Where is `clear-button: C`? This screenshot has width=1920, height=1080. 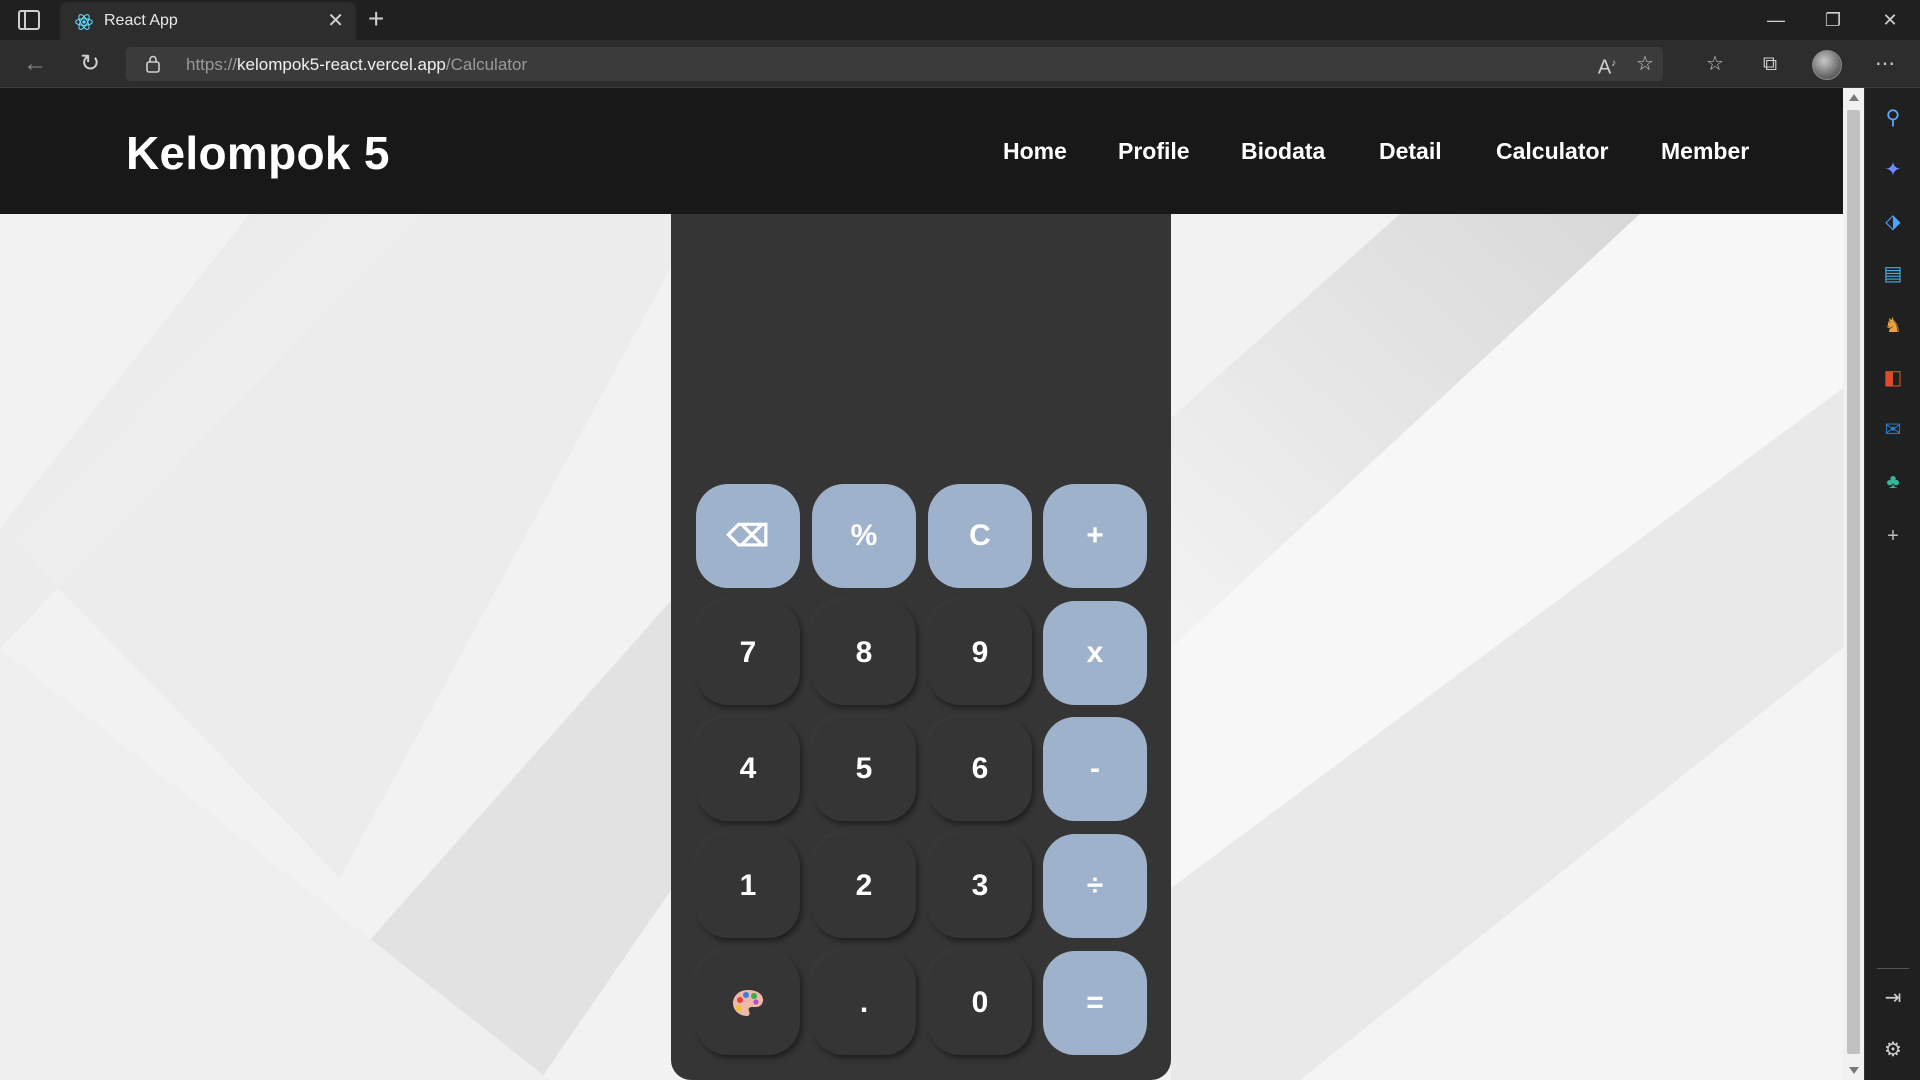
clear-button: C is located at coordinates (980, 536).